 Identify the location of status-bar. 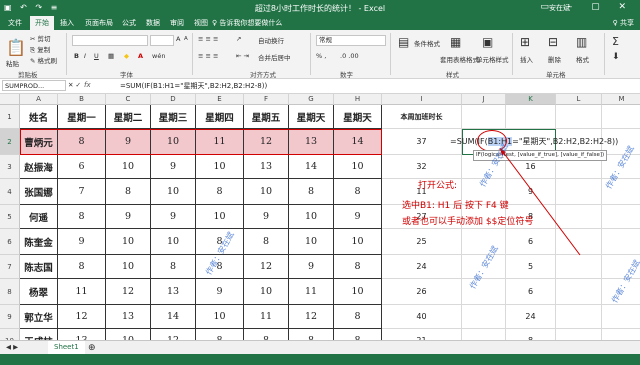
(320, 359).